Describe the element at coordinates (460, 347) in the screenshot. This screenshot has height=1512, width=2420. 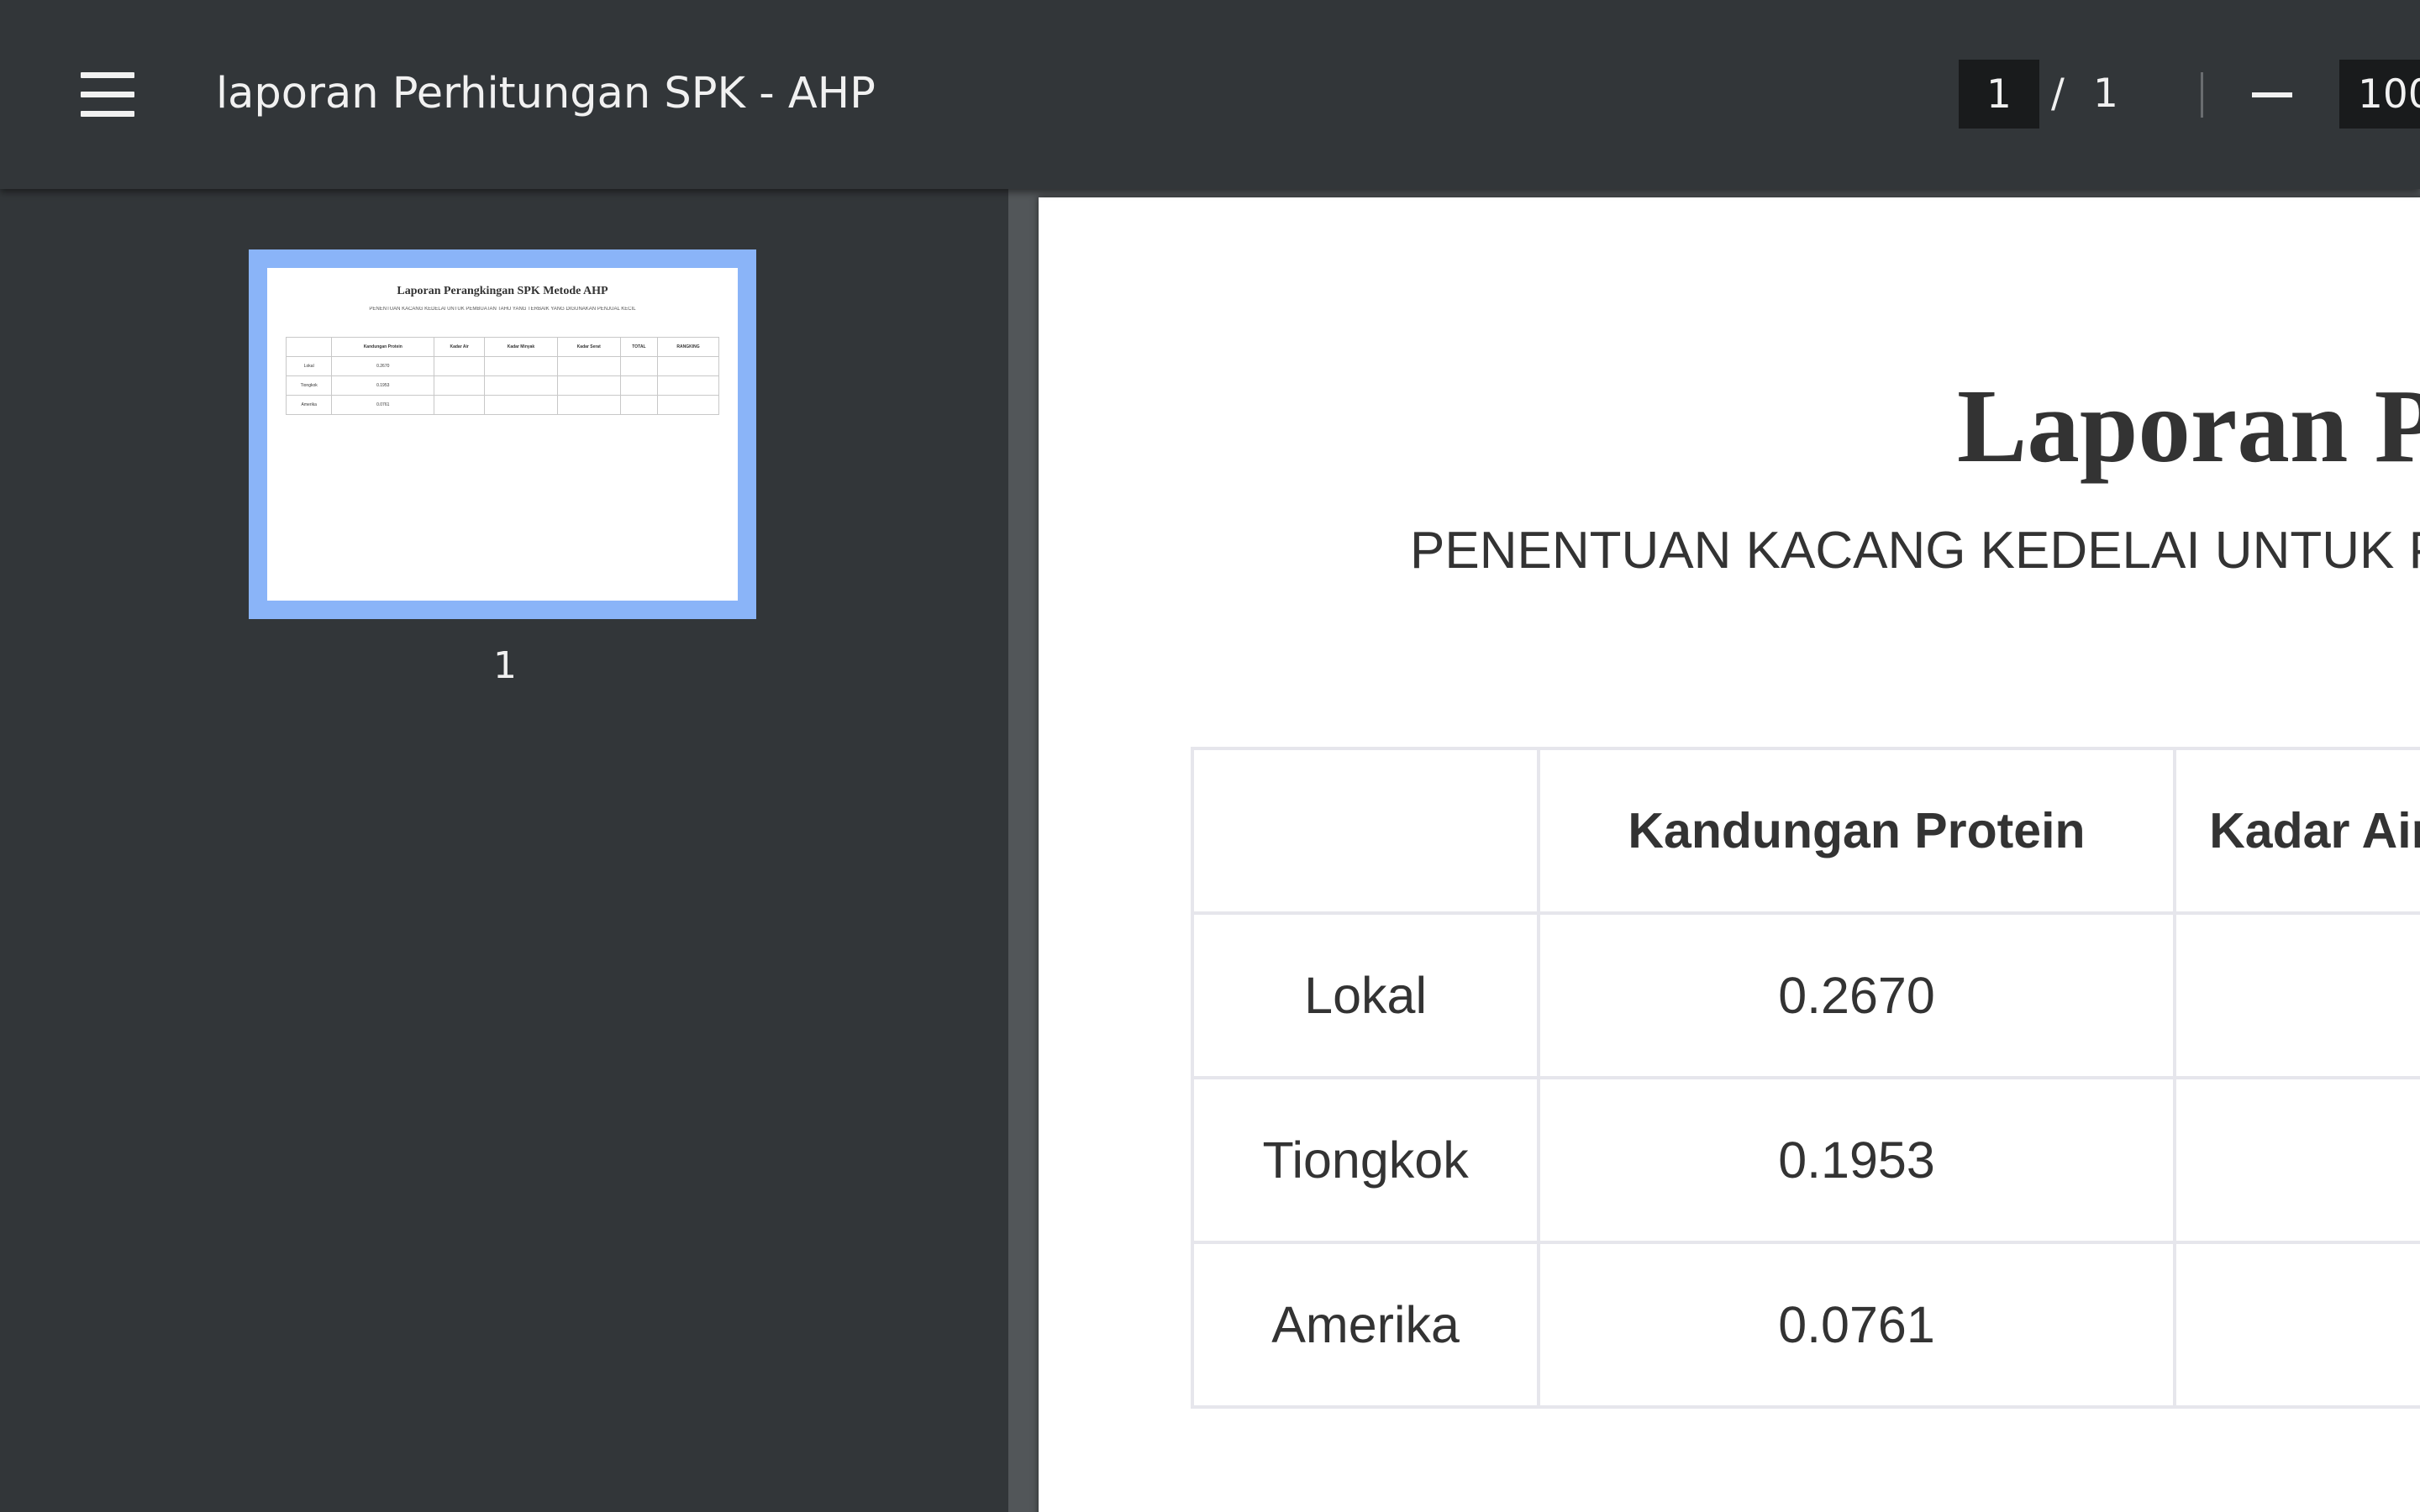
I see `thumb-header-cell: Kadar Air` at that location.